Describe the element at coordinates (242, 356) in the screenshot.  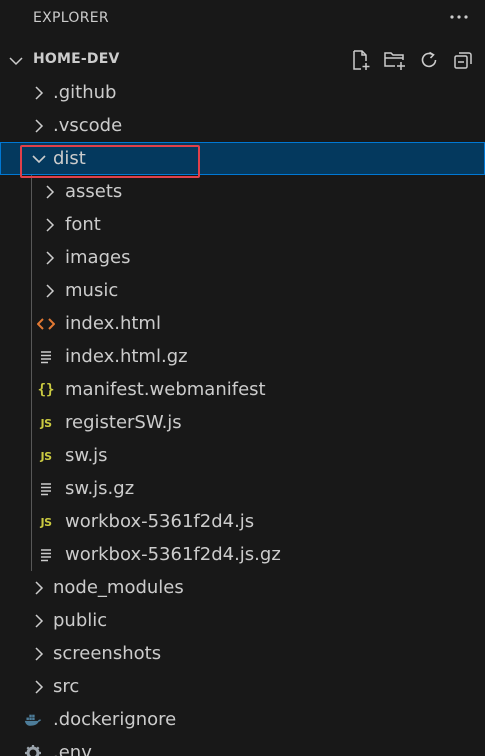
I see `tree-item-index-html-gz: index.html.gz` at that location.